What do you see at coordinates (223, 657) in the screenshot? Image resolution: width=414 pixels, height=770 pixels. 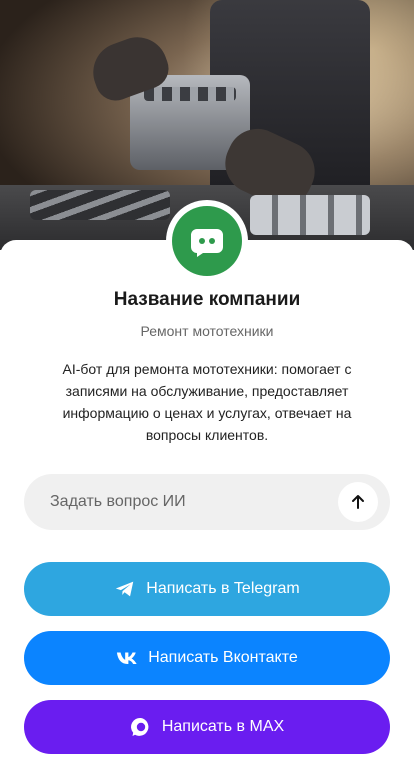 I see `vk-button-label: Написать Вконтакте` at bounding box center [223, 657].